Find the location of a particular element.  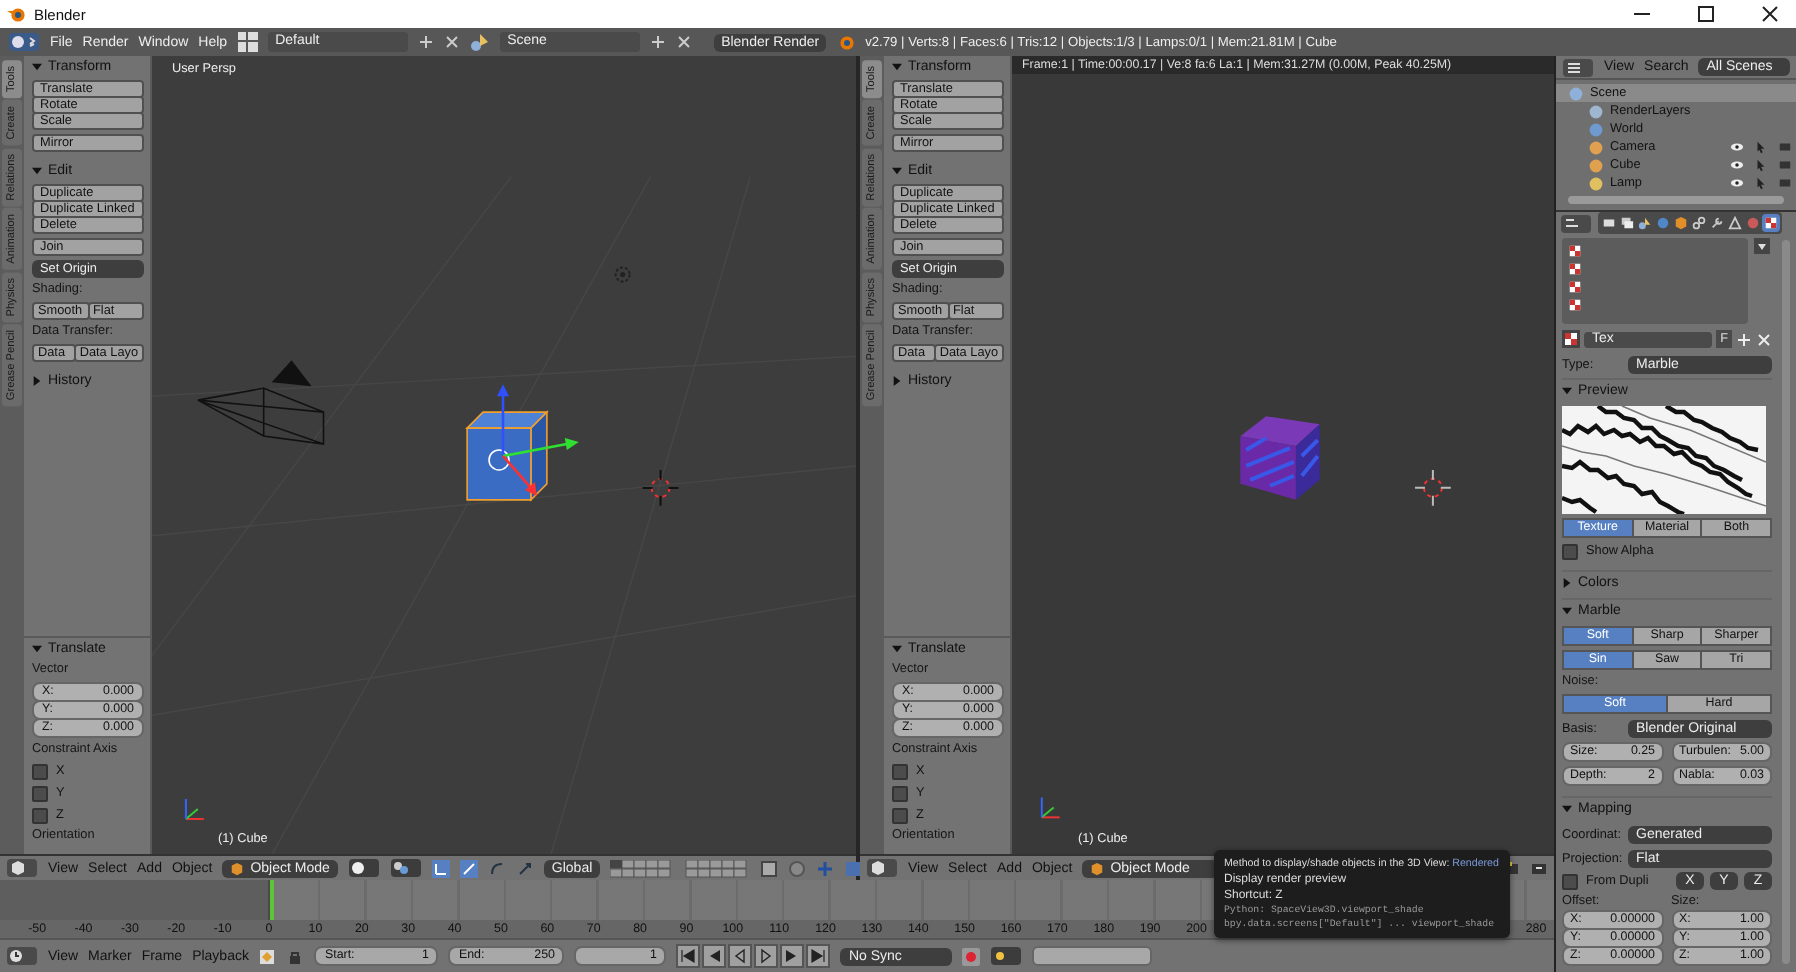

translate-arrow-icon is located at coordinates (468, 868).